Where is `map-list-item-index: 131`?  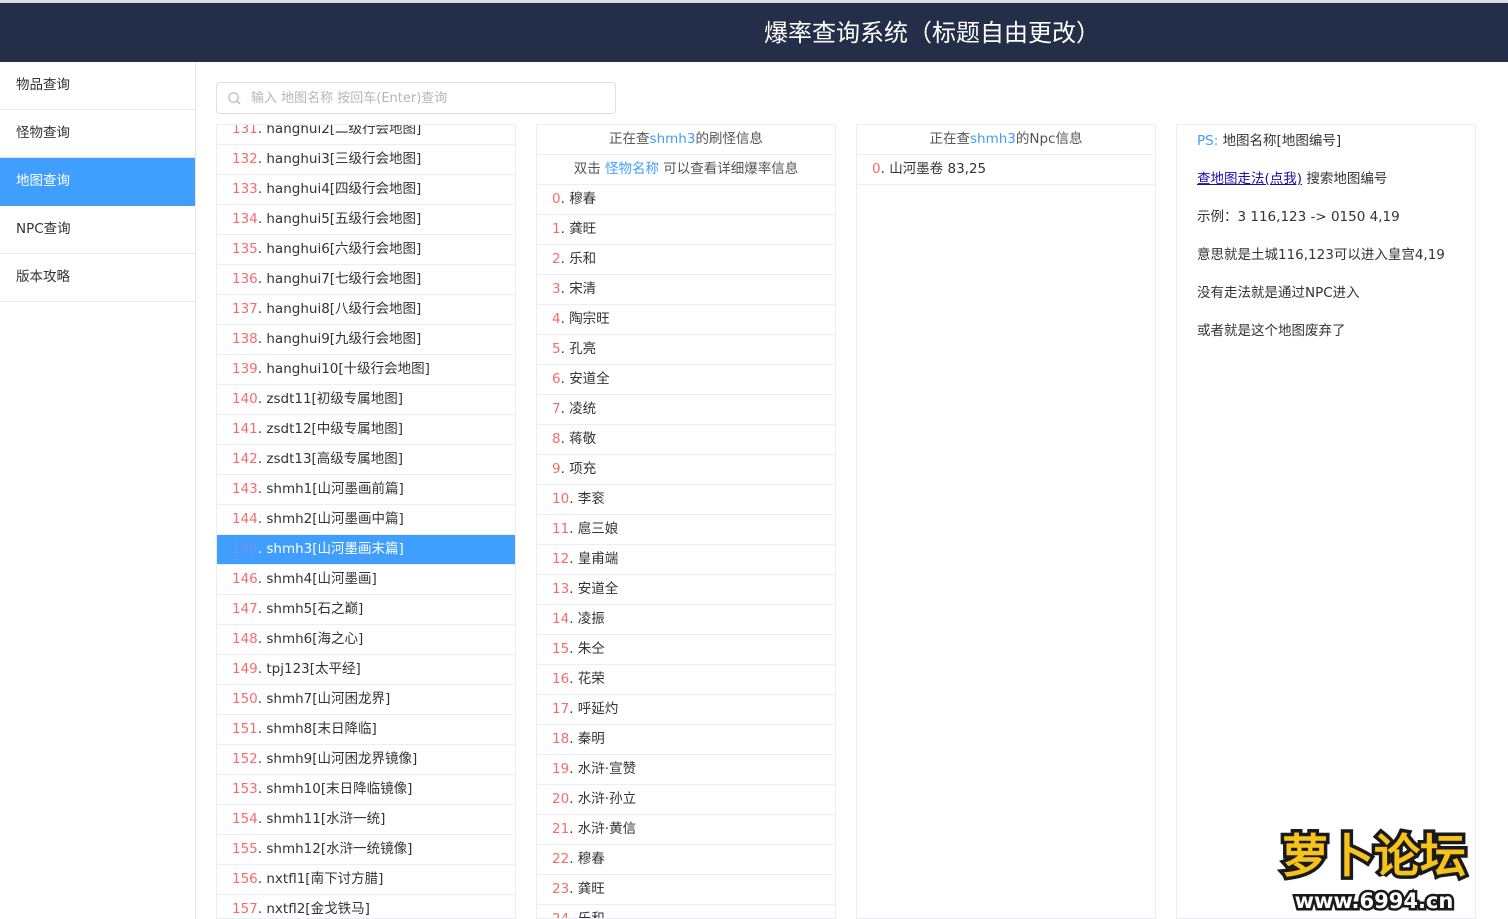
map-list-item-index: 131 is located at coordinates (245, 130).